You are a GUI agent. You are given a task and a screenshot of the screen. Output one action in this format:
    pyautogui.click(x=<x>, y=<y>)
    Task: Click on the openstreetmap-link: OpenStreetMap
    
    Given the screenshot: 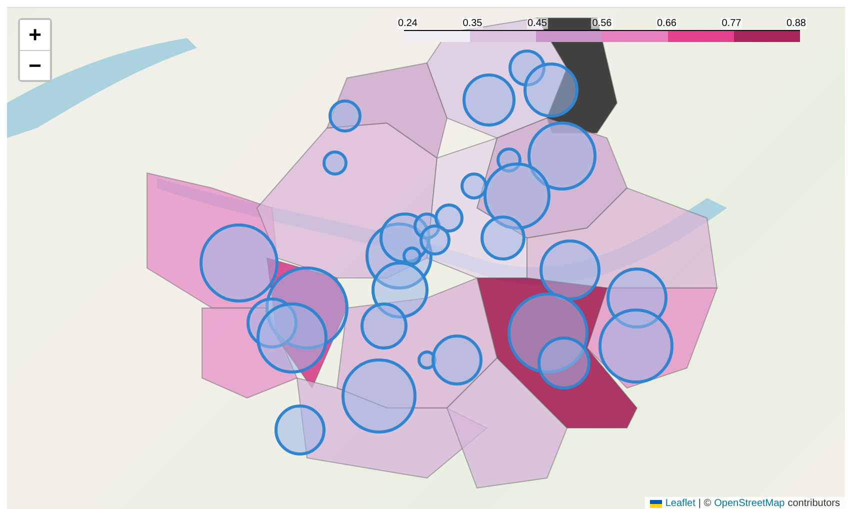 What is the action you would take?
    pyautogui.click(x=749, y=503)
    